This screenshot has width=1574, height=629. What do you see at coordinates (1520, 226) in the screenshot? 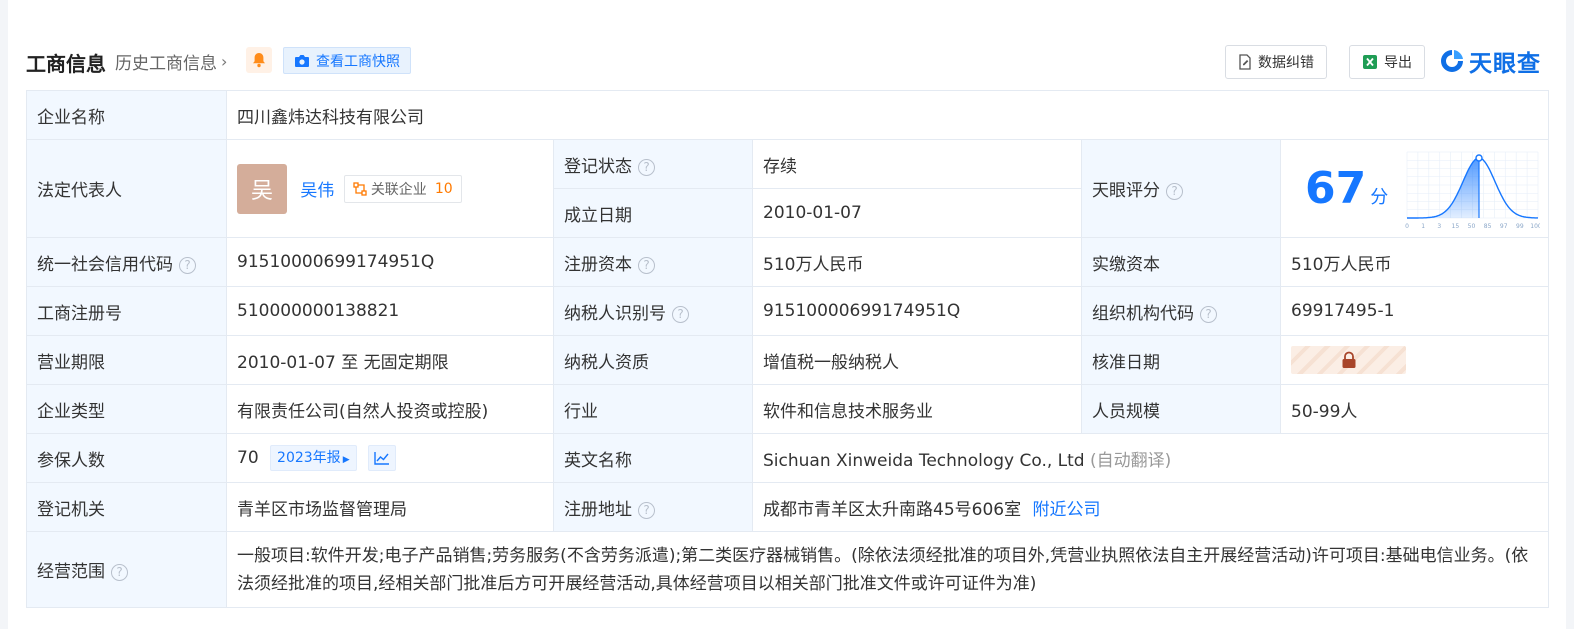
I see `axis-tick-label: 99` at bounding box center [1520, 226].